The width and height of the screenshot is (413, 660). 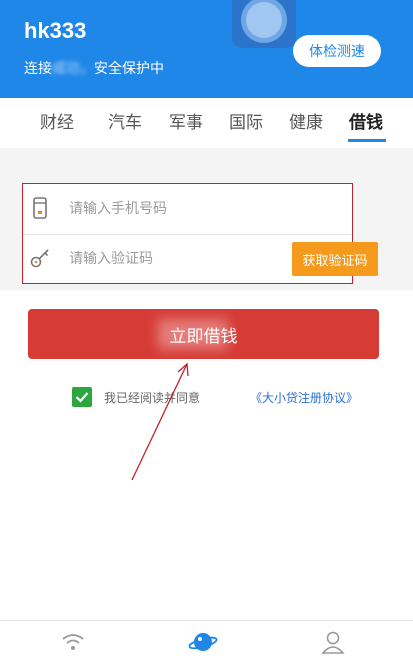 What do you see at coordinates (38, 69) in the screenshot?
I see `status-text-start: 连接` at bounding box center [38, 69].